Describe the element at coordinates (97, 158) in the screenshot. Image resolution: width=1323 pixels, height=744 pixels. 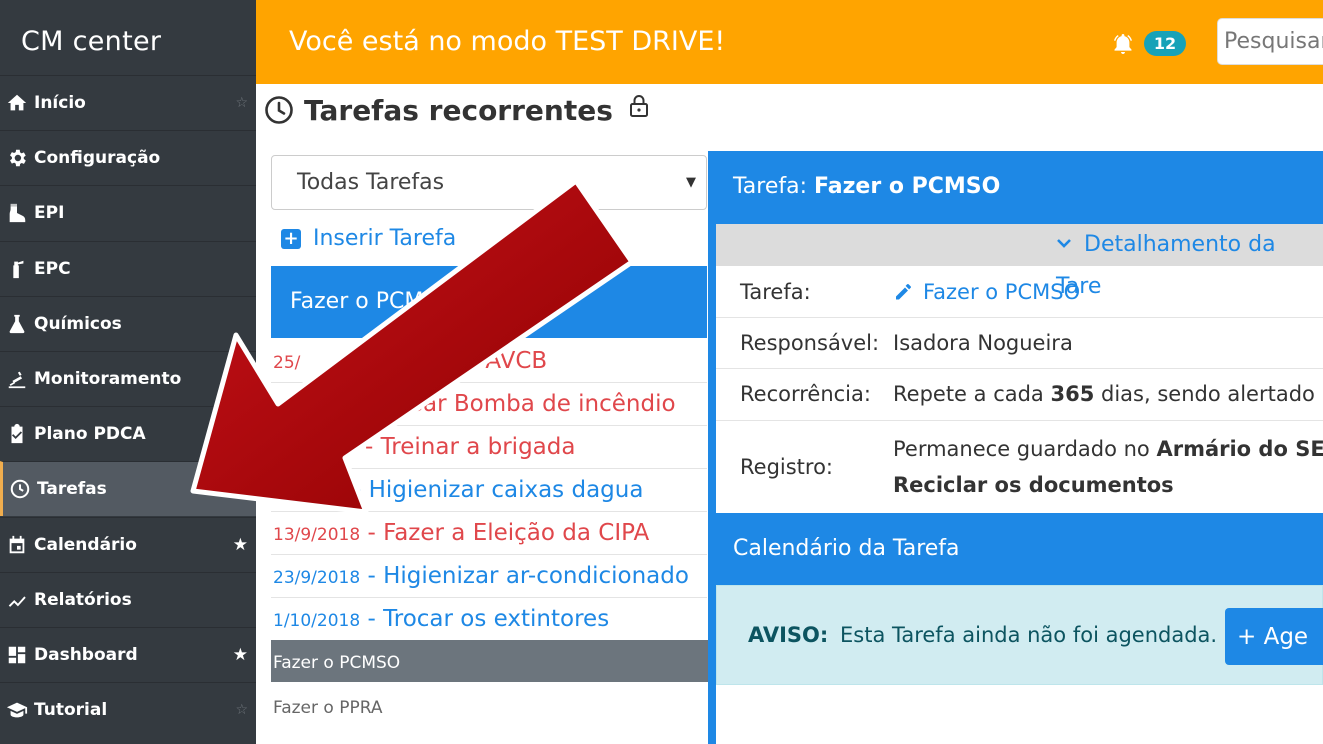
I see `sidebar-item-label: Configuração` at that location.